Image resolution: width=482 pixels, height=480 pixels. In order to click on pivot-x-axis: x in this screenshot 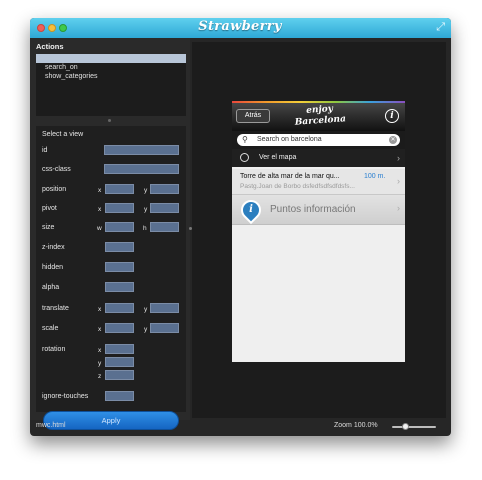, I will do `click(100, 209)`.